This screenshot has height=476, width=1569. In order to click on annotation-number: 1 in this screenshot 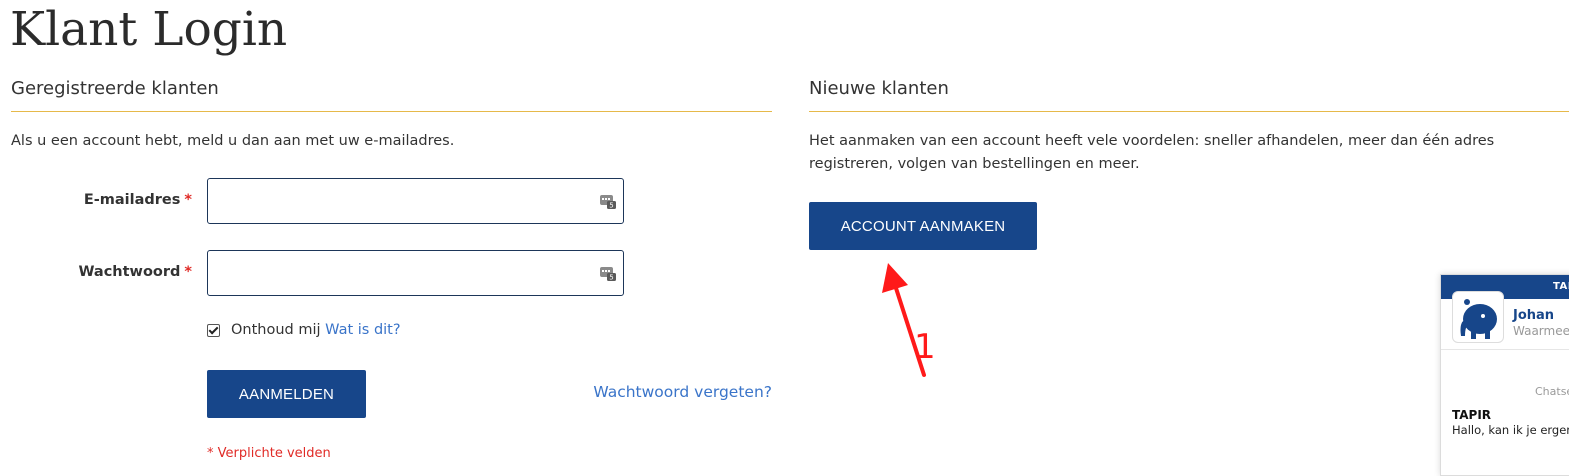, I will do `click(925, 347)`.